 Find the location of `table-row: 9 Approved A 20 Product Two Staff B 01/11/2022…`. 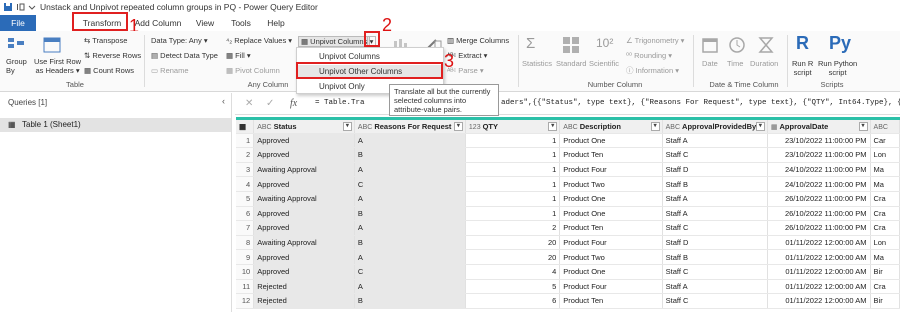

table-row: 9 Approved A 20 Product Two Staff B 01/11/2022… is located at coordinates (568, 257).